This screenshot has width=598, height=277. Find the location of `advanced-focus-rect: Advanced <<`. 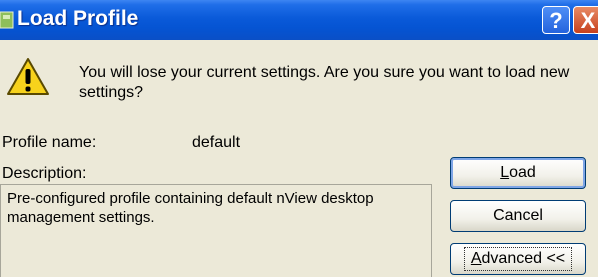

advanced-focus-rect: Advanced << is located at coordinates (518, 259).